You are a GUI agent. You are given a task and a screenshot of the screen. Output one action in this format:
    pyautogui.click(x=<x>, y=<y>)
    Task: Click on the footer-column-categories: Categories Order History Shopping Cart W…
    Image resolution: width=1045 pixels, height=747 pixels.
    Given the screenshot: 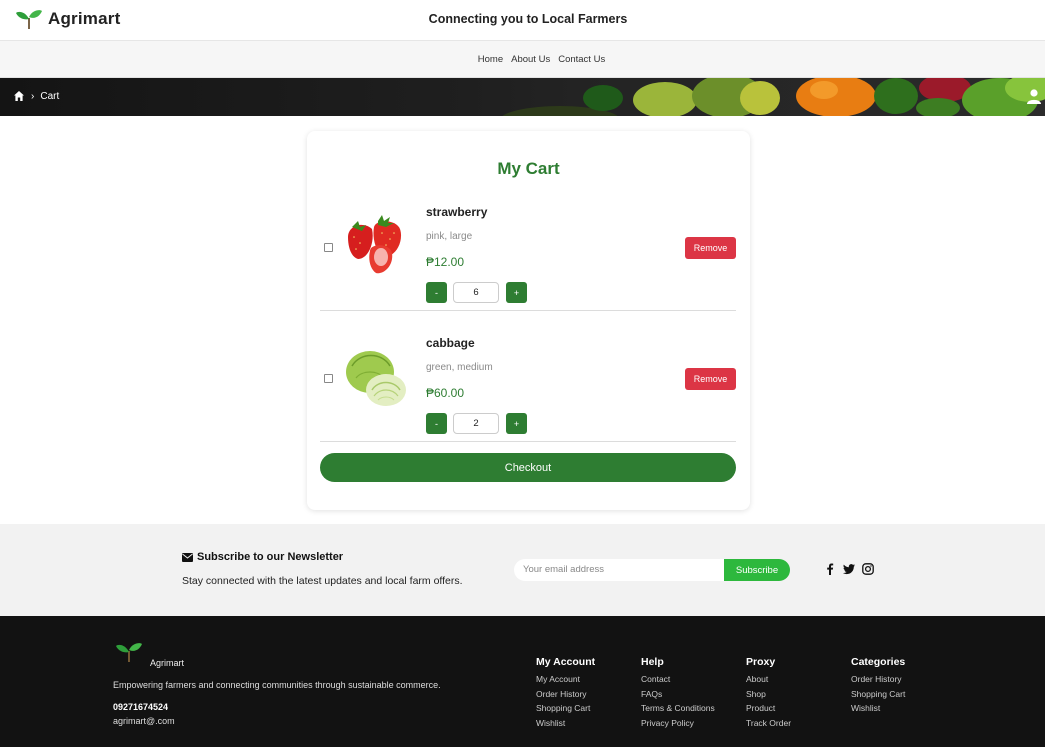 What is the action you would take?
    pyautogui.click(x=878, y=686)
    